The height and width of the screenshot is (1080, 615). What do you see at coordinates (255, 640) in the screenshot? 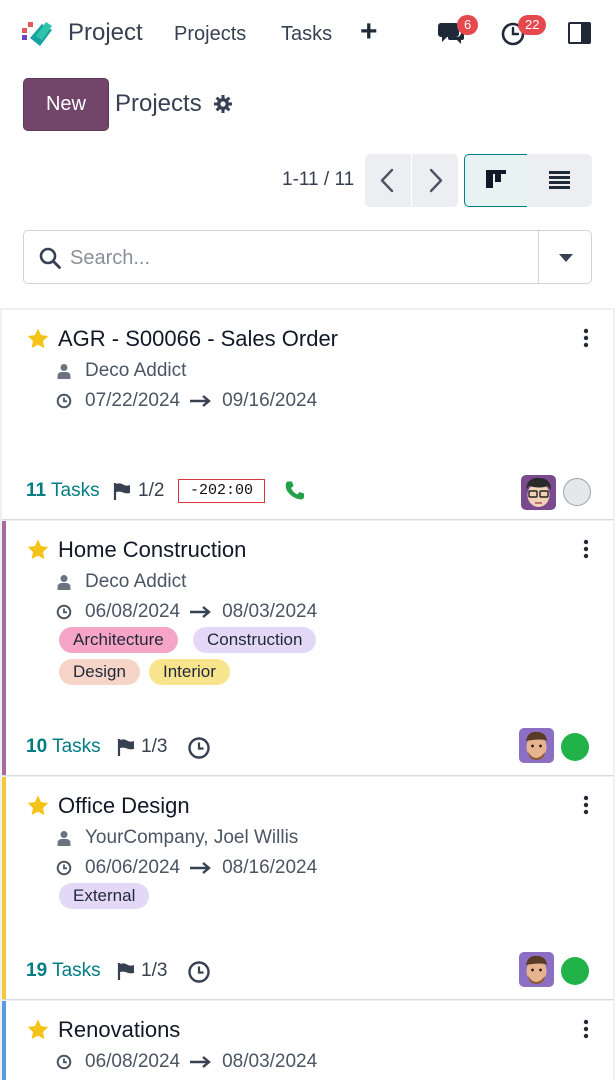
I see `tag: Construction` at bounding box center [255, 640].